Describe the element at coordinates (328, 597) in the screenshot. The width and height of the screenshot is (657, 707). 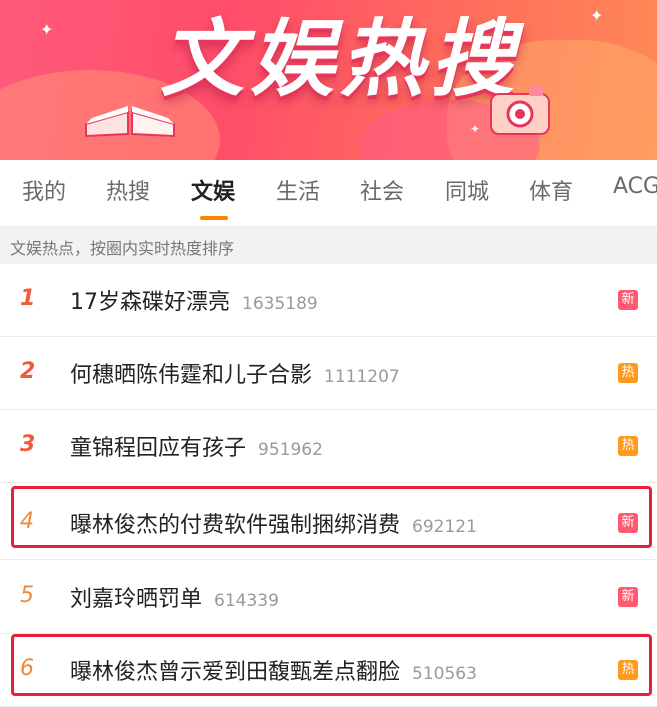
I see `hot-search-row-5: 5 刘嘉玲晒罚单 614339 新` at that location.